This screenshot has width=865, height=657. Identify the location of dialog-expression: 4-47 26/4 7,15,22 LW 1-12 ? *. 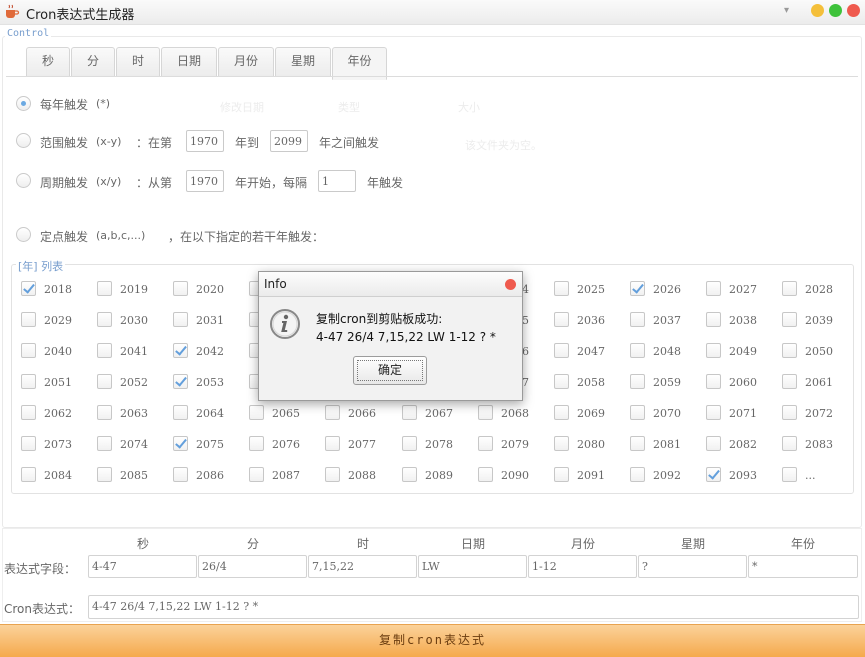
(406, 337).